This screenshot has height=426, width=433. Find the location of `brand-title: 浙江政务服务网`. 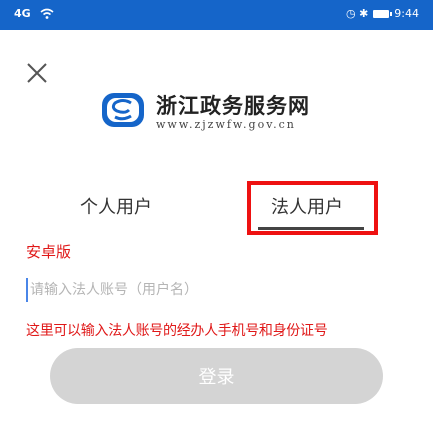

brand-title: 浙江政务服务网 is located at coordinates (233, 105).